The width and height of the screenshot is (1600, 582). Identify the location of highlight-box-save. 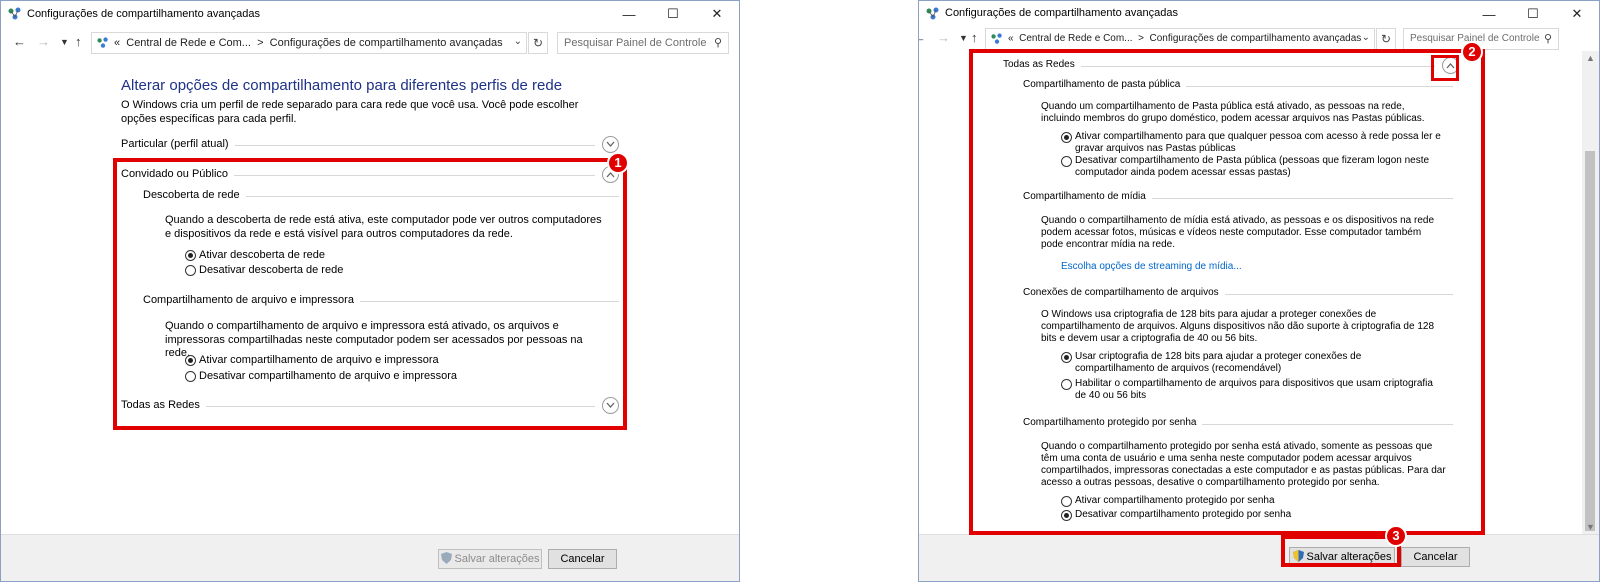
(1341, 551).